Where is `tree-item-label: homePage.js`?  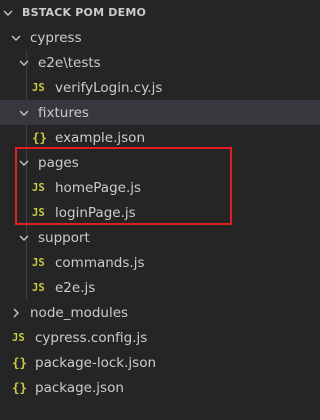
tree-item-label: homePage.js is located at coordinates (98, 187).